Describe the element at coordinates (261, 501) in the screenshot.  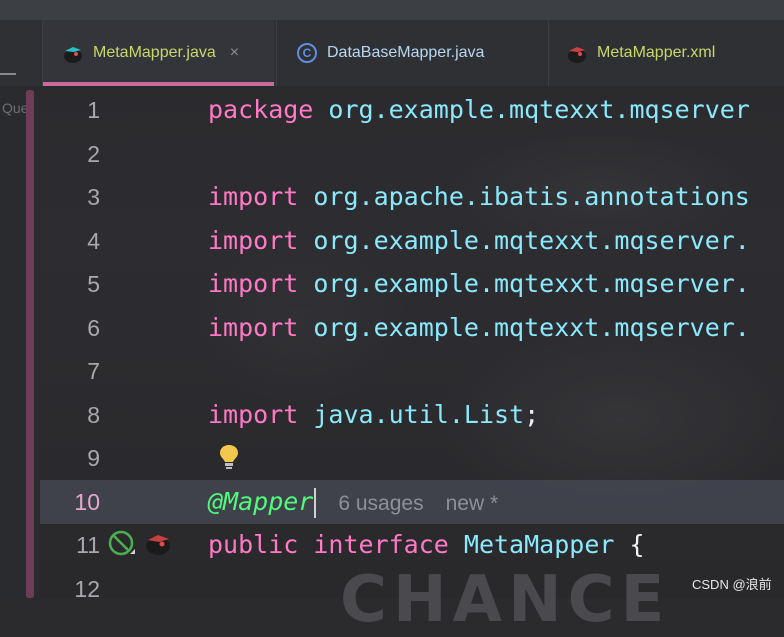
I see `annotation: @Mapper` at that location.